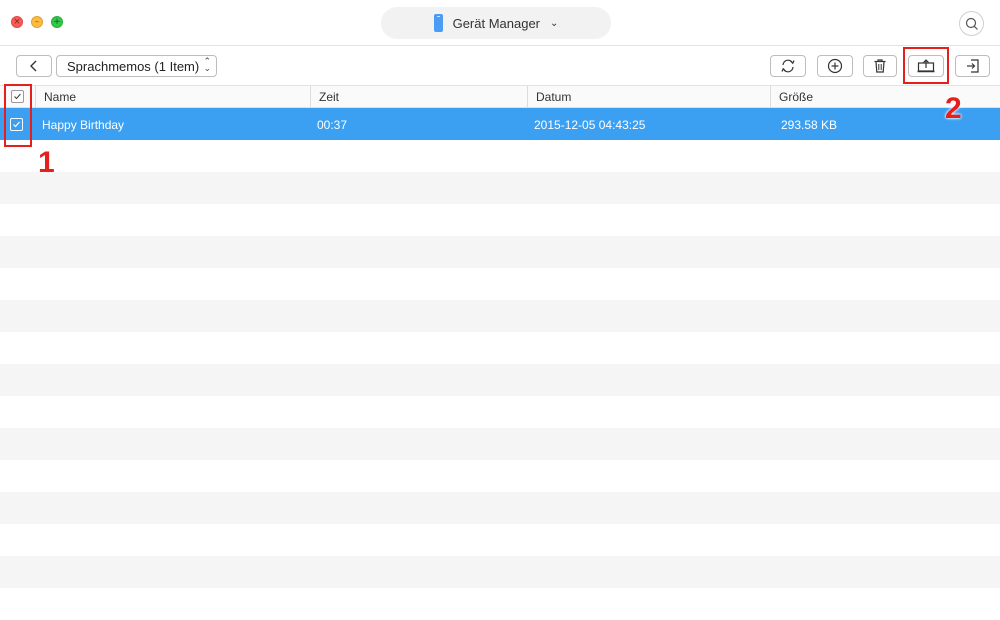  I want to click on import-button, so click(972, 66).